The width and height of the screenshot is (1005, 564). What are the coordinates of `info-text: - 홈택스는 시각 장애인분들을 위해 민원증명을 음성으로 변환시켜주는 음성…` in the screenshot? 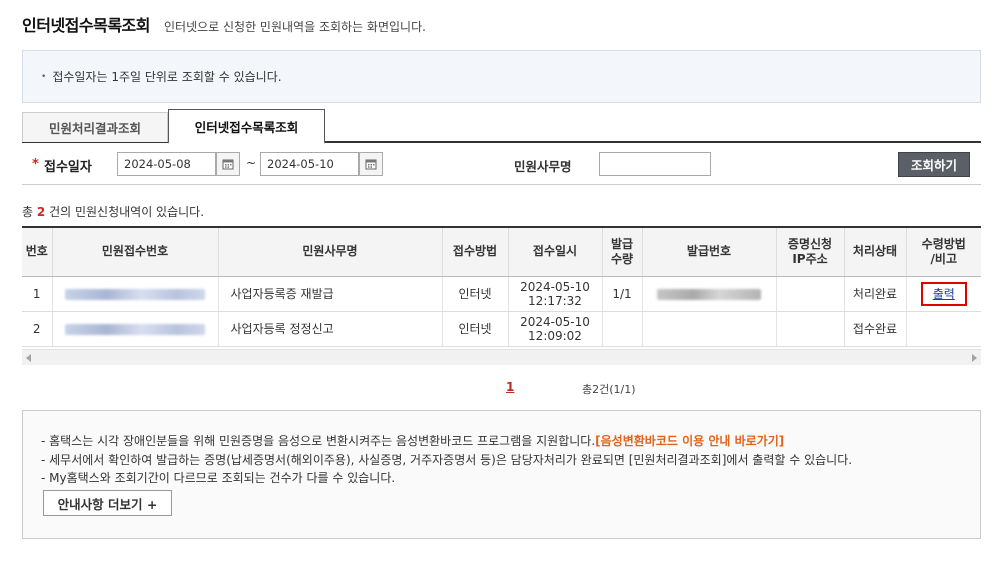 It's located at (318, 441).